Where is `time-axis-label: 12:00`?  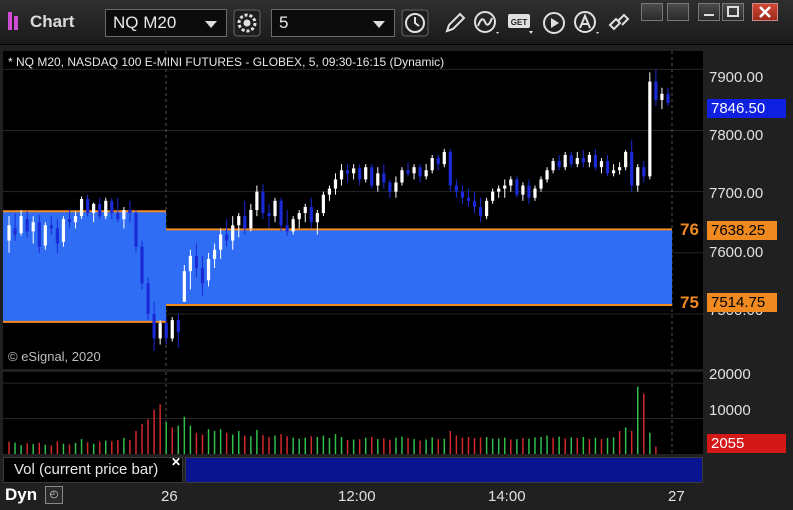 time-axis-label: 12:00 is located at coordinates (357, 496).